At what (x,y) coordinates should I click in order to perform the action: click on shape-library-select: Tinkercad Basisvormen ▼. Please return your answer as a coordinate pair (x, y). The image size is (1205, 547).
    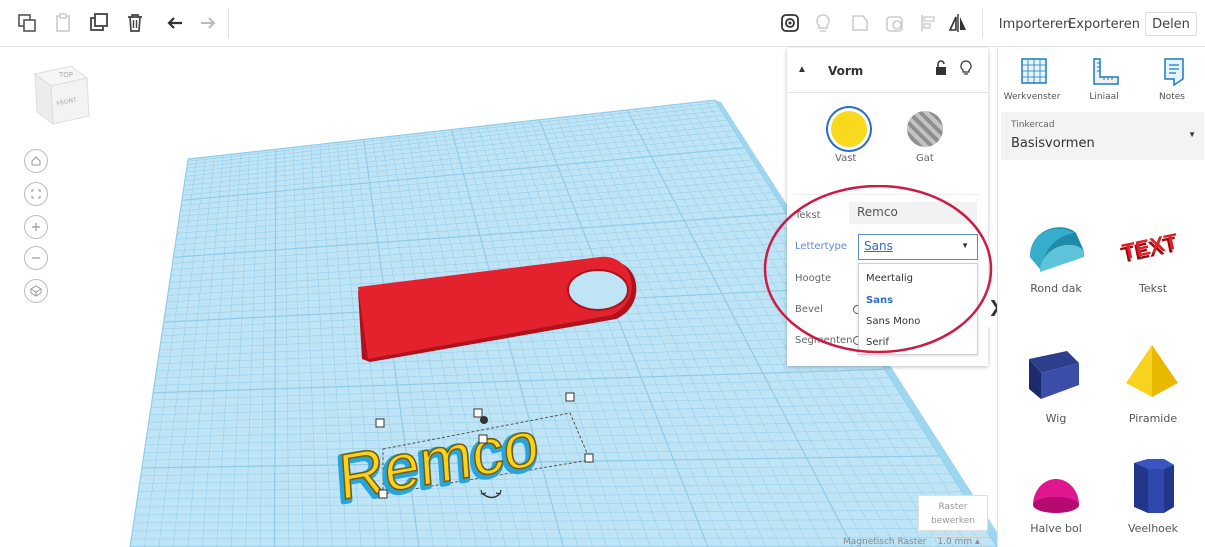
    Looking at the image, I should click on (1102, 136).